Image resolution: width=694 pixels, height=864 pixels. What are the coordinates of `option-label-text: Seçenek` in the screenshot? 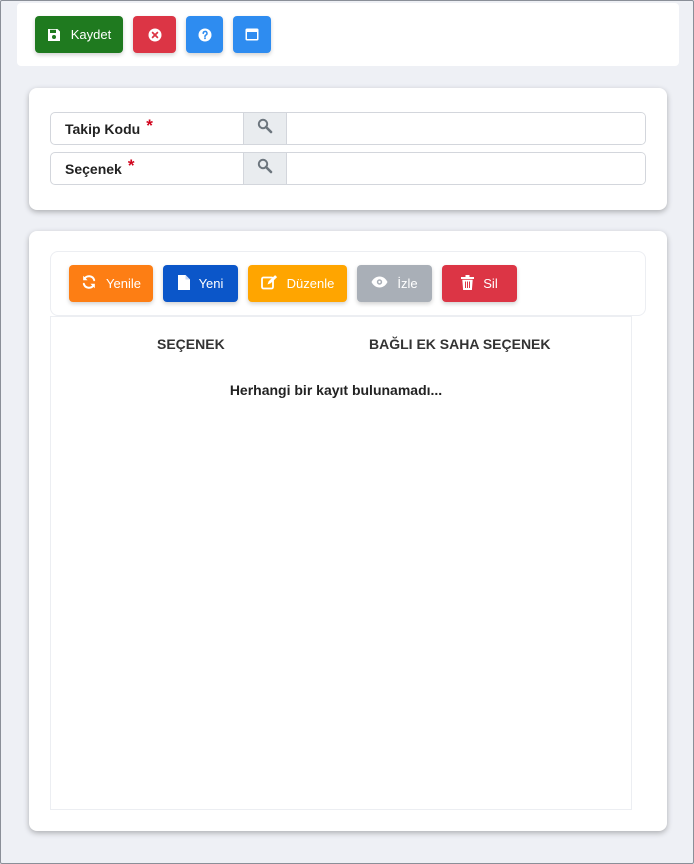 It's located at (93, 168).